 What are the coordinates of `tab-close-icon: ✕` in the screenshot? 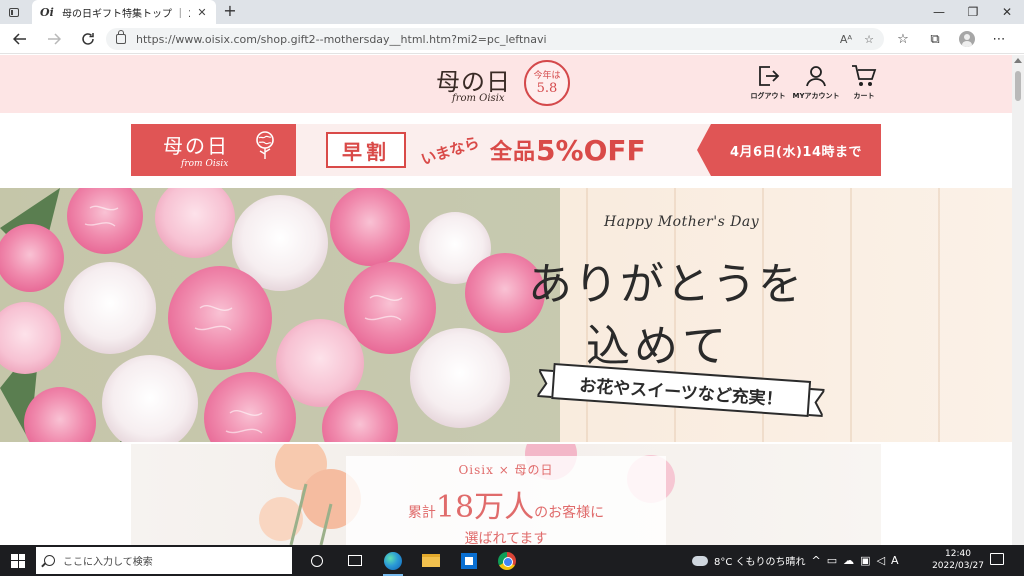 It's located at (202, 12).